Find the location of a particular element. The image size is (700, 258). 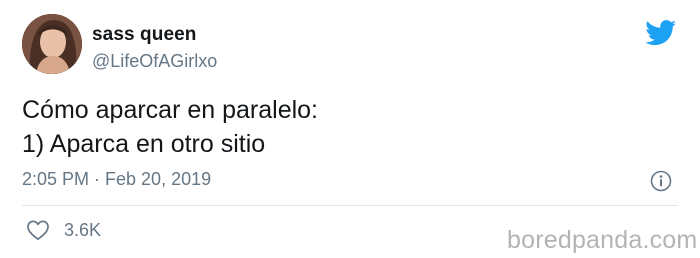

twitter-bird-icon is located at coordinates (661, 33).